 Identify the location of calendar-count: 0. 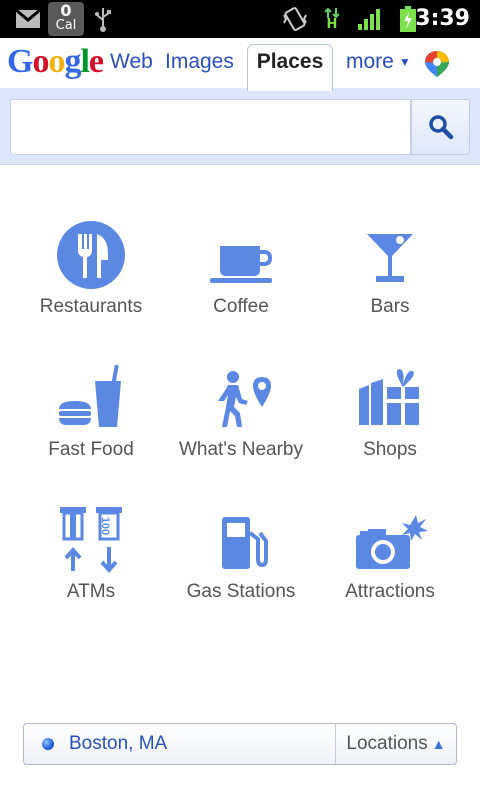
(66, 10).